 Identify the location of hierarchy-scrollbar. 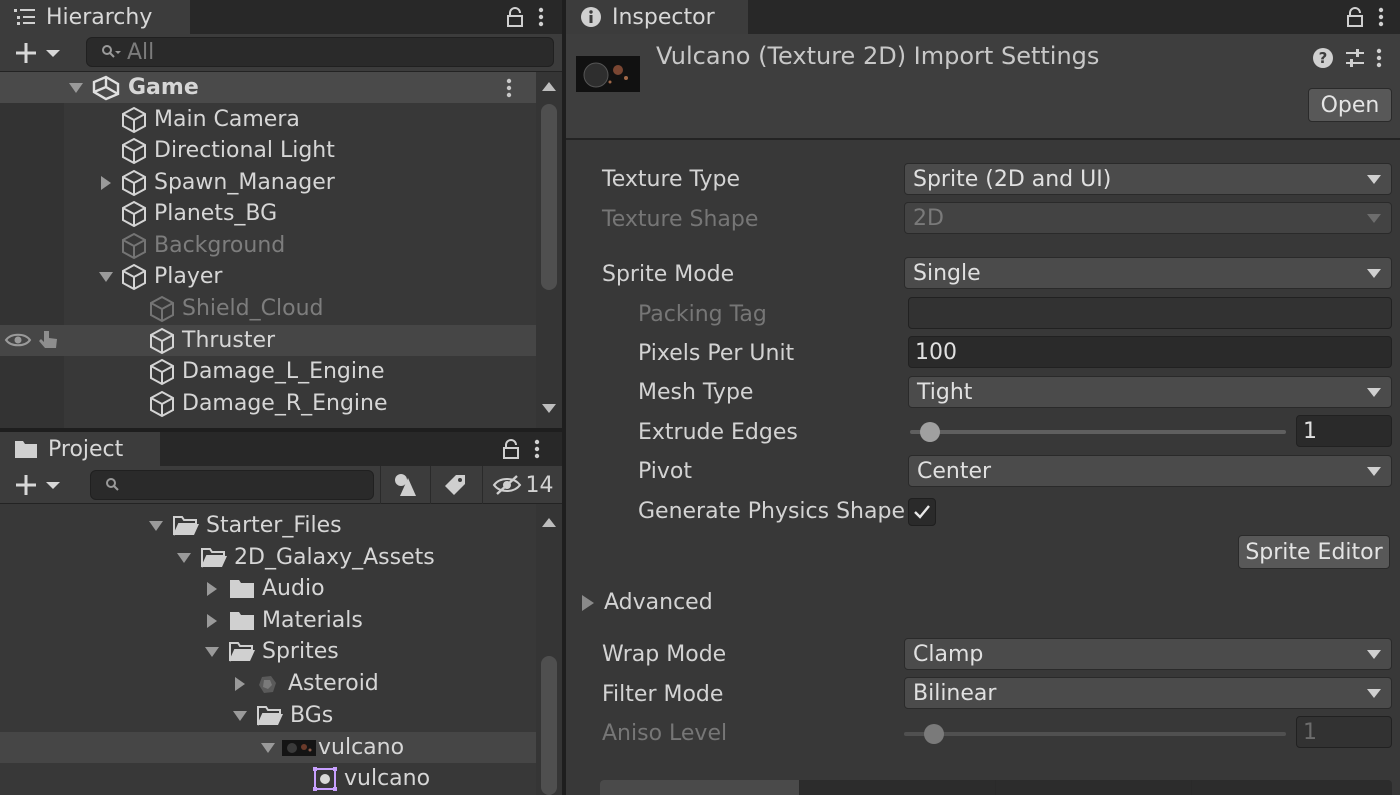
(549, 250).